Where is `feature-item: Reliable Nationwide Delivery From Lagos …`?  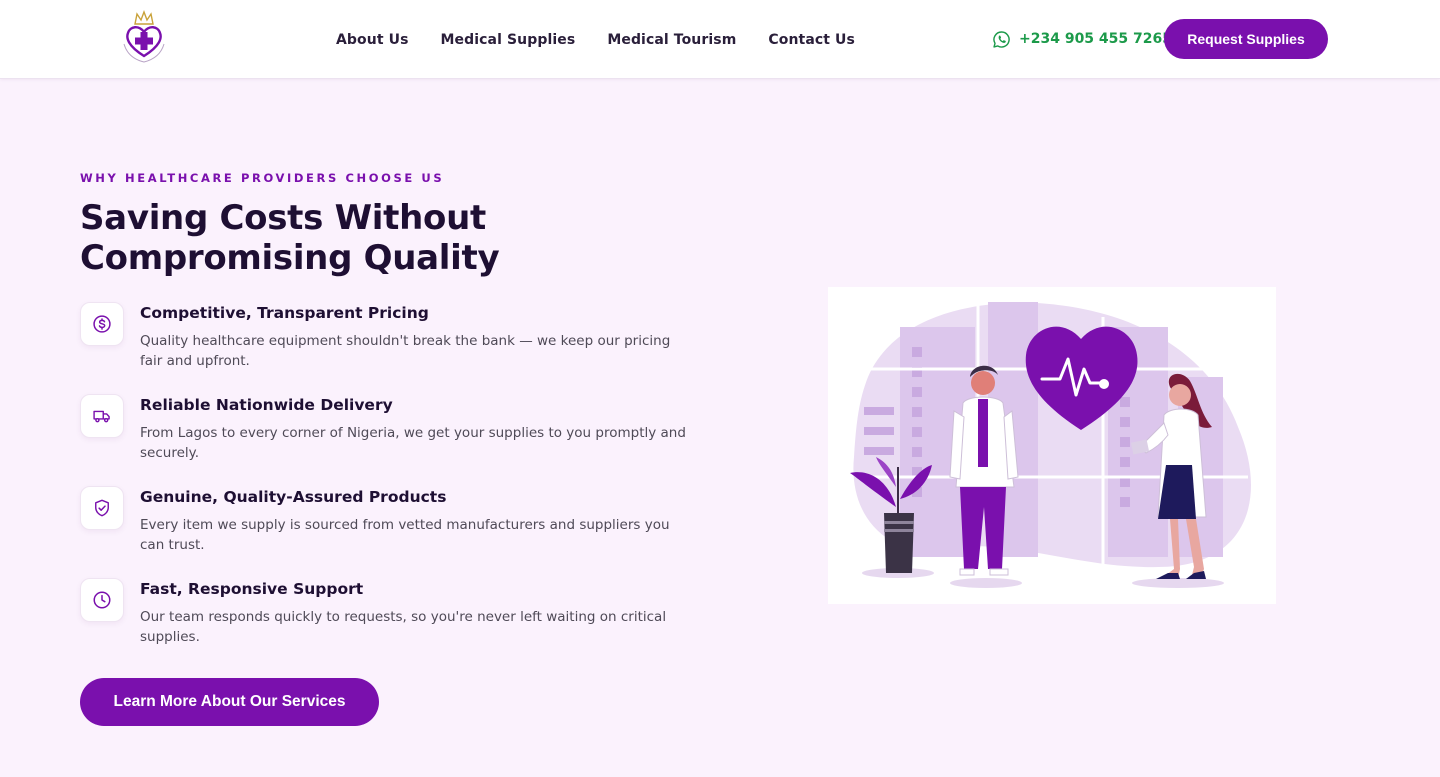 feature-item: Reliable Nationwide Delivery From Lagos … is located at coordinates (390, 434).